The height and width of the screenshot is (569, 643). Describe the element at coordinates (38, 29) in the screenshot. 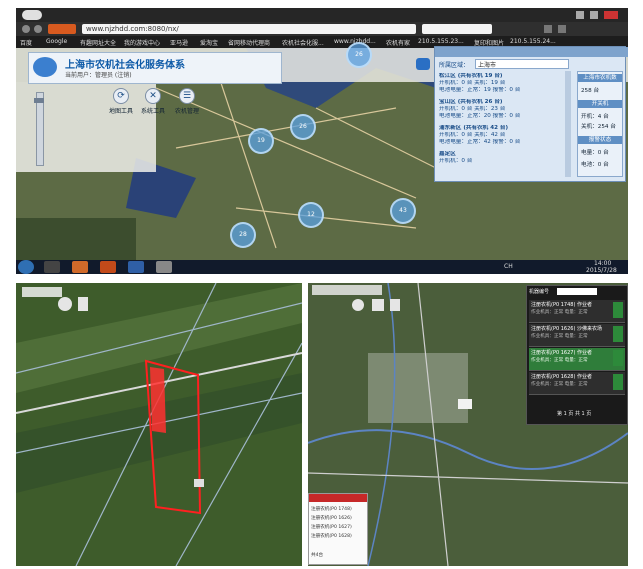

I see `forward-icon` at that location.